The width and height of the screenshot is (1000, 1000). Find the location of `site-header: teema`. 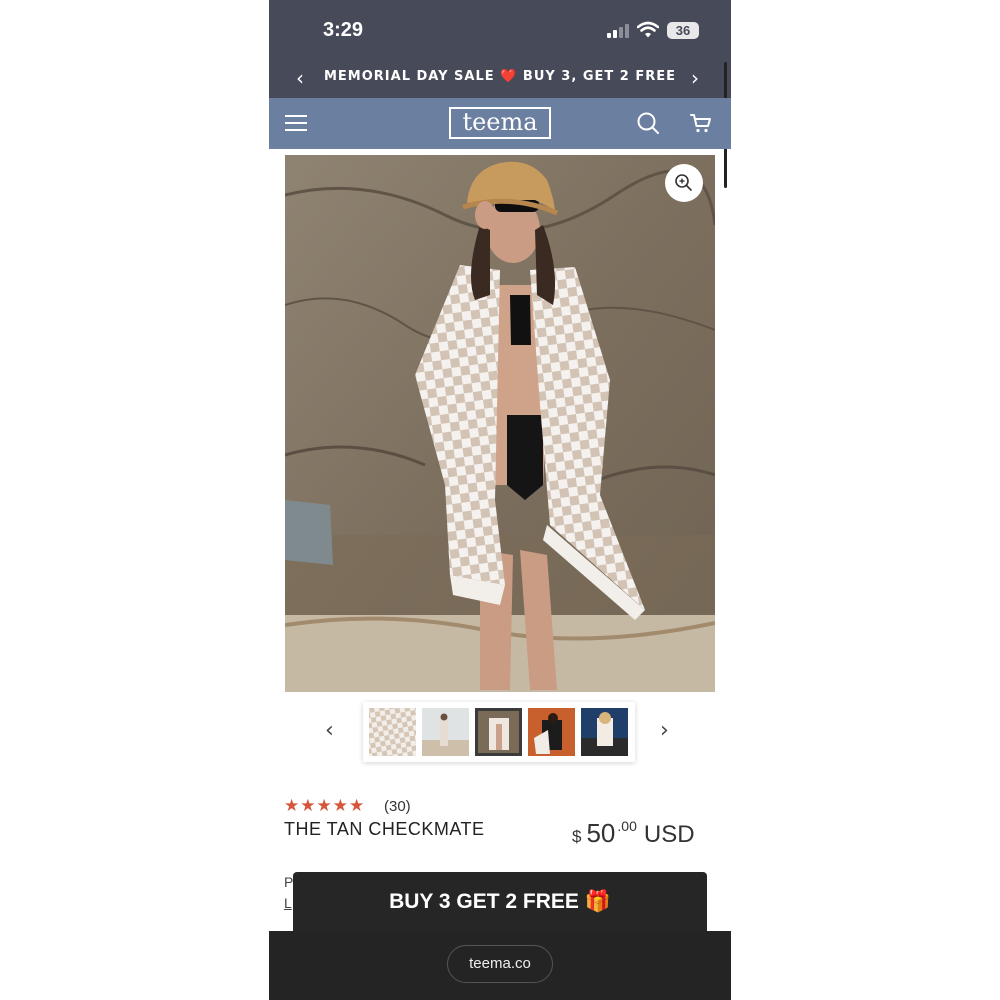

site-header: teema is located at coordinates (500, 123).